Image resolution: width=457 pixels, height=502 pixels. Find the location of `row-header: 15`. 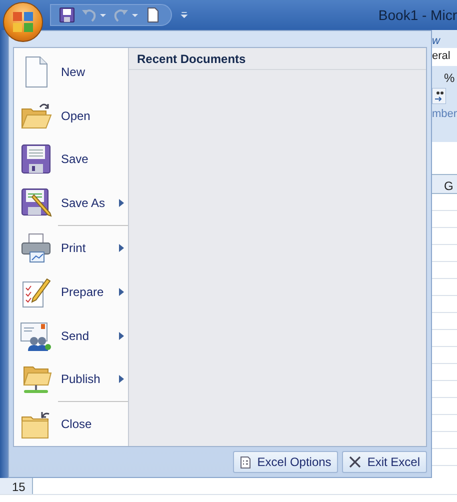

row-header: 15 is located at coordinates (16, 486).